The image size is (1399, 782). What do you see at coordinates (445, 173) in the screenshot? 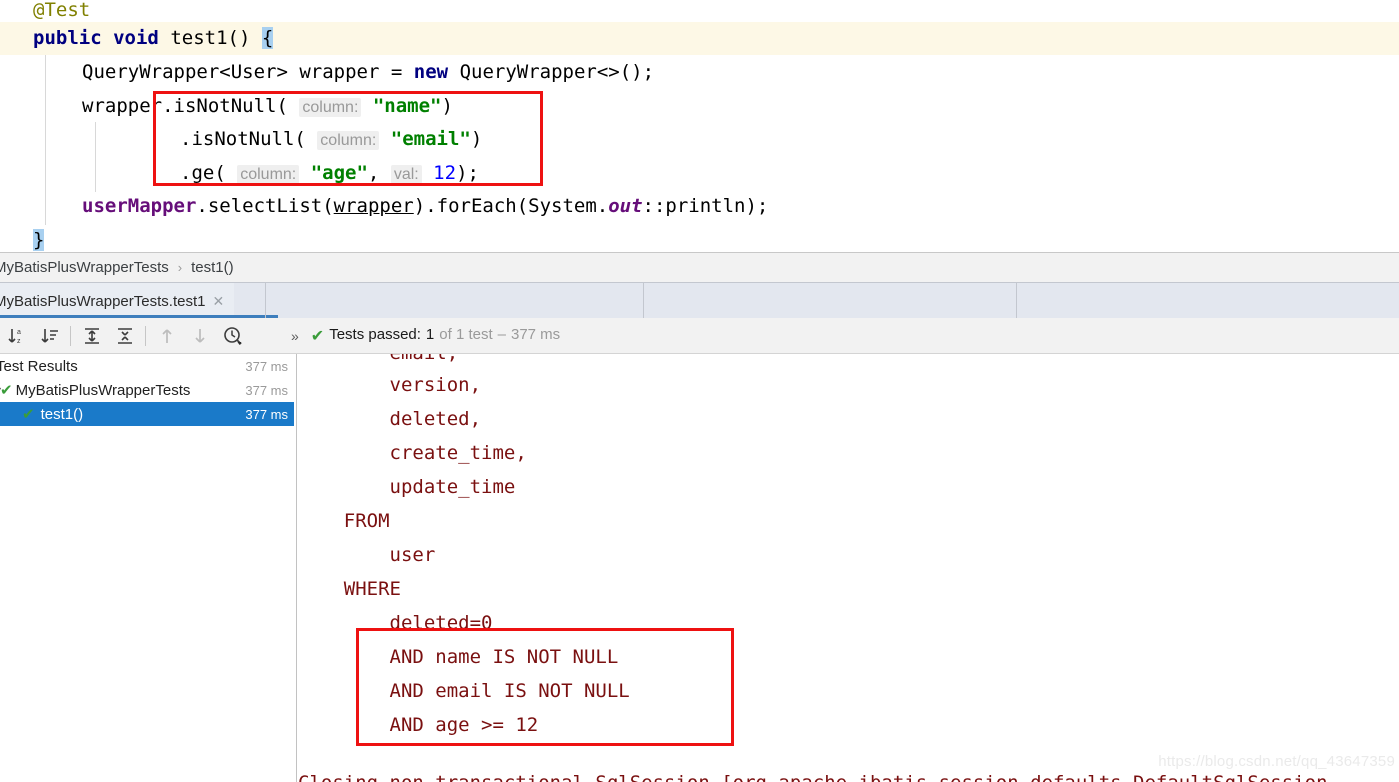
I see `number-12: 12` at bounding box center [445, 173].